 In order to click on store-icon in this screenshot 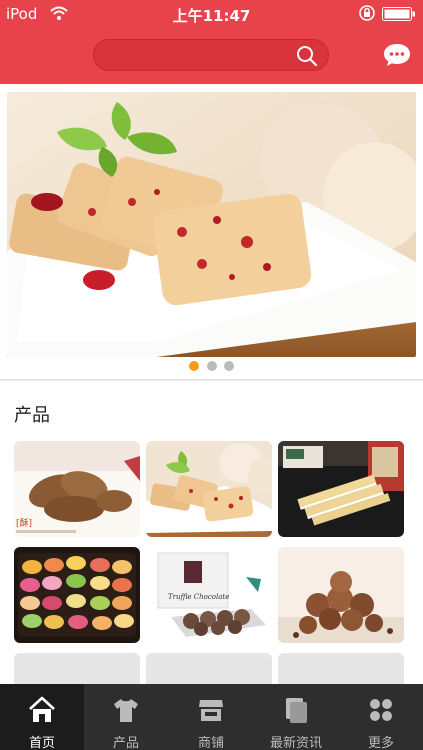, I will do `click(211, 710)`.